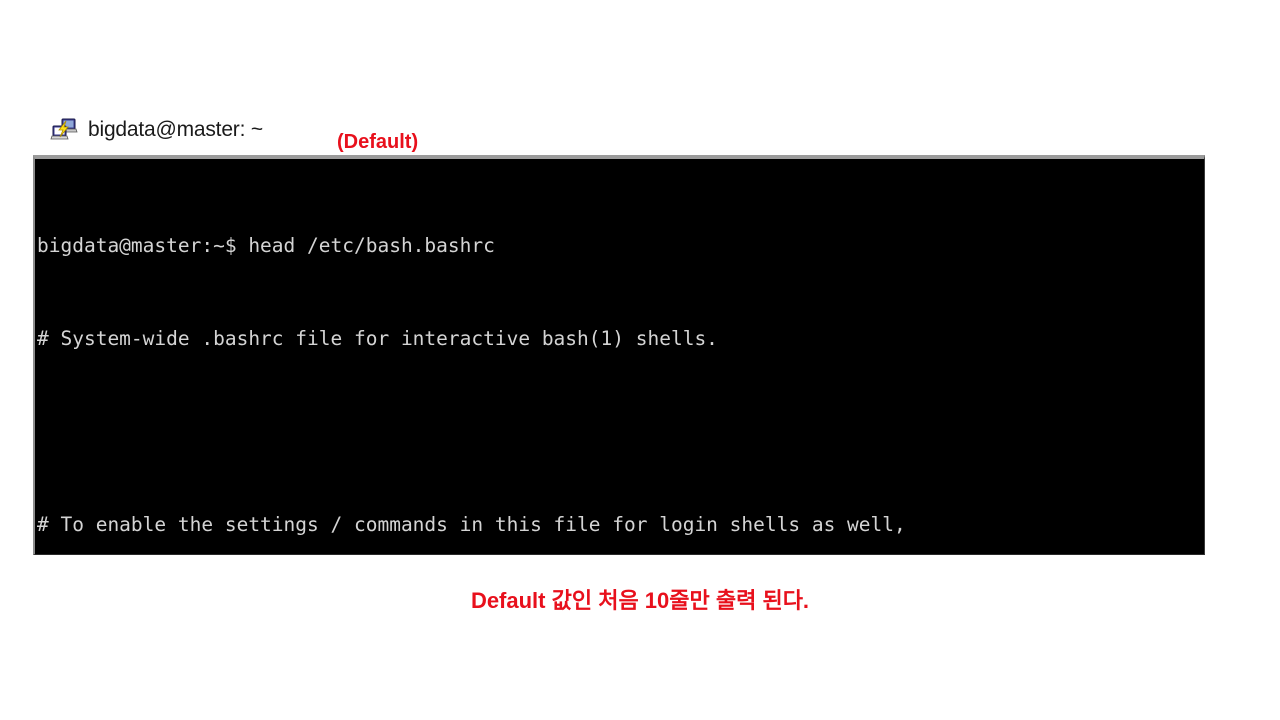  Describe the element at coordinates (266, 245) in the screenshot. I see `terminal-line: bigdata@master:~$ head /etc/bash.bashrc` at that location.